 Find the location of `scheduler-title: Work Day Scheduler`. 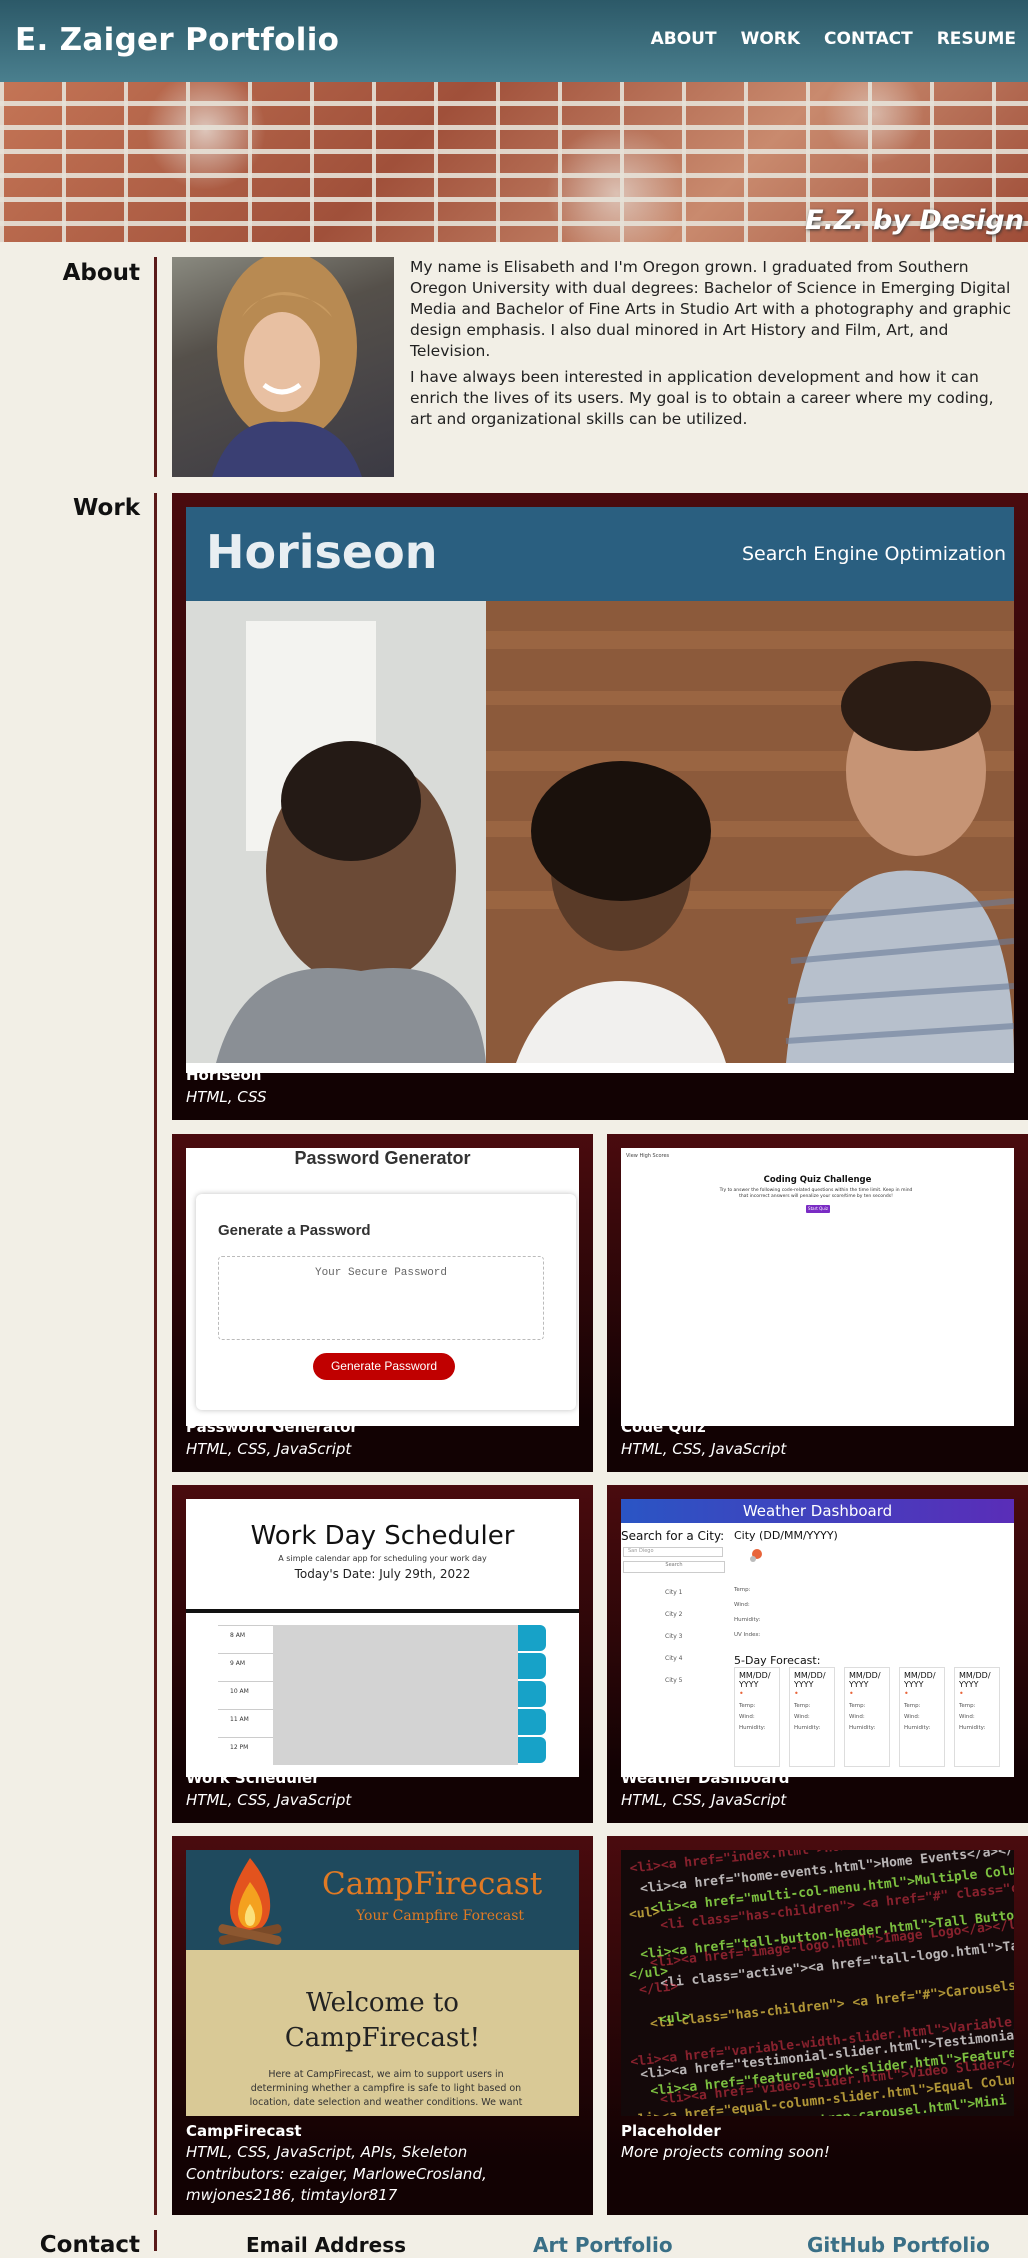

scheduler-title: Work Day Scheduler is located at coordinates (382, 1536).